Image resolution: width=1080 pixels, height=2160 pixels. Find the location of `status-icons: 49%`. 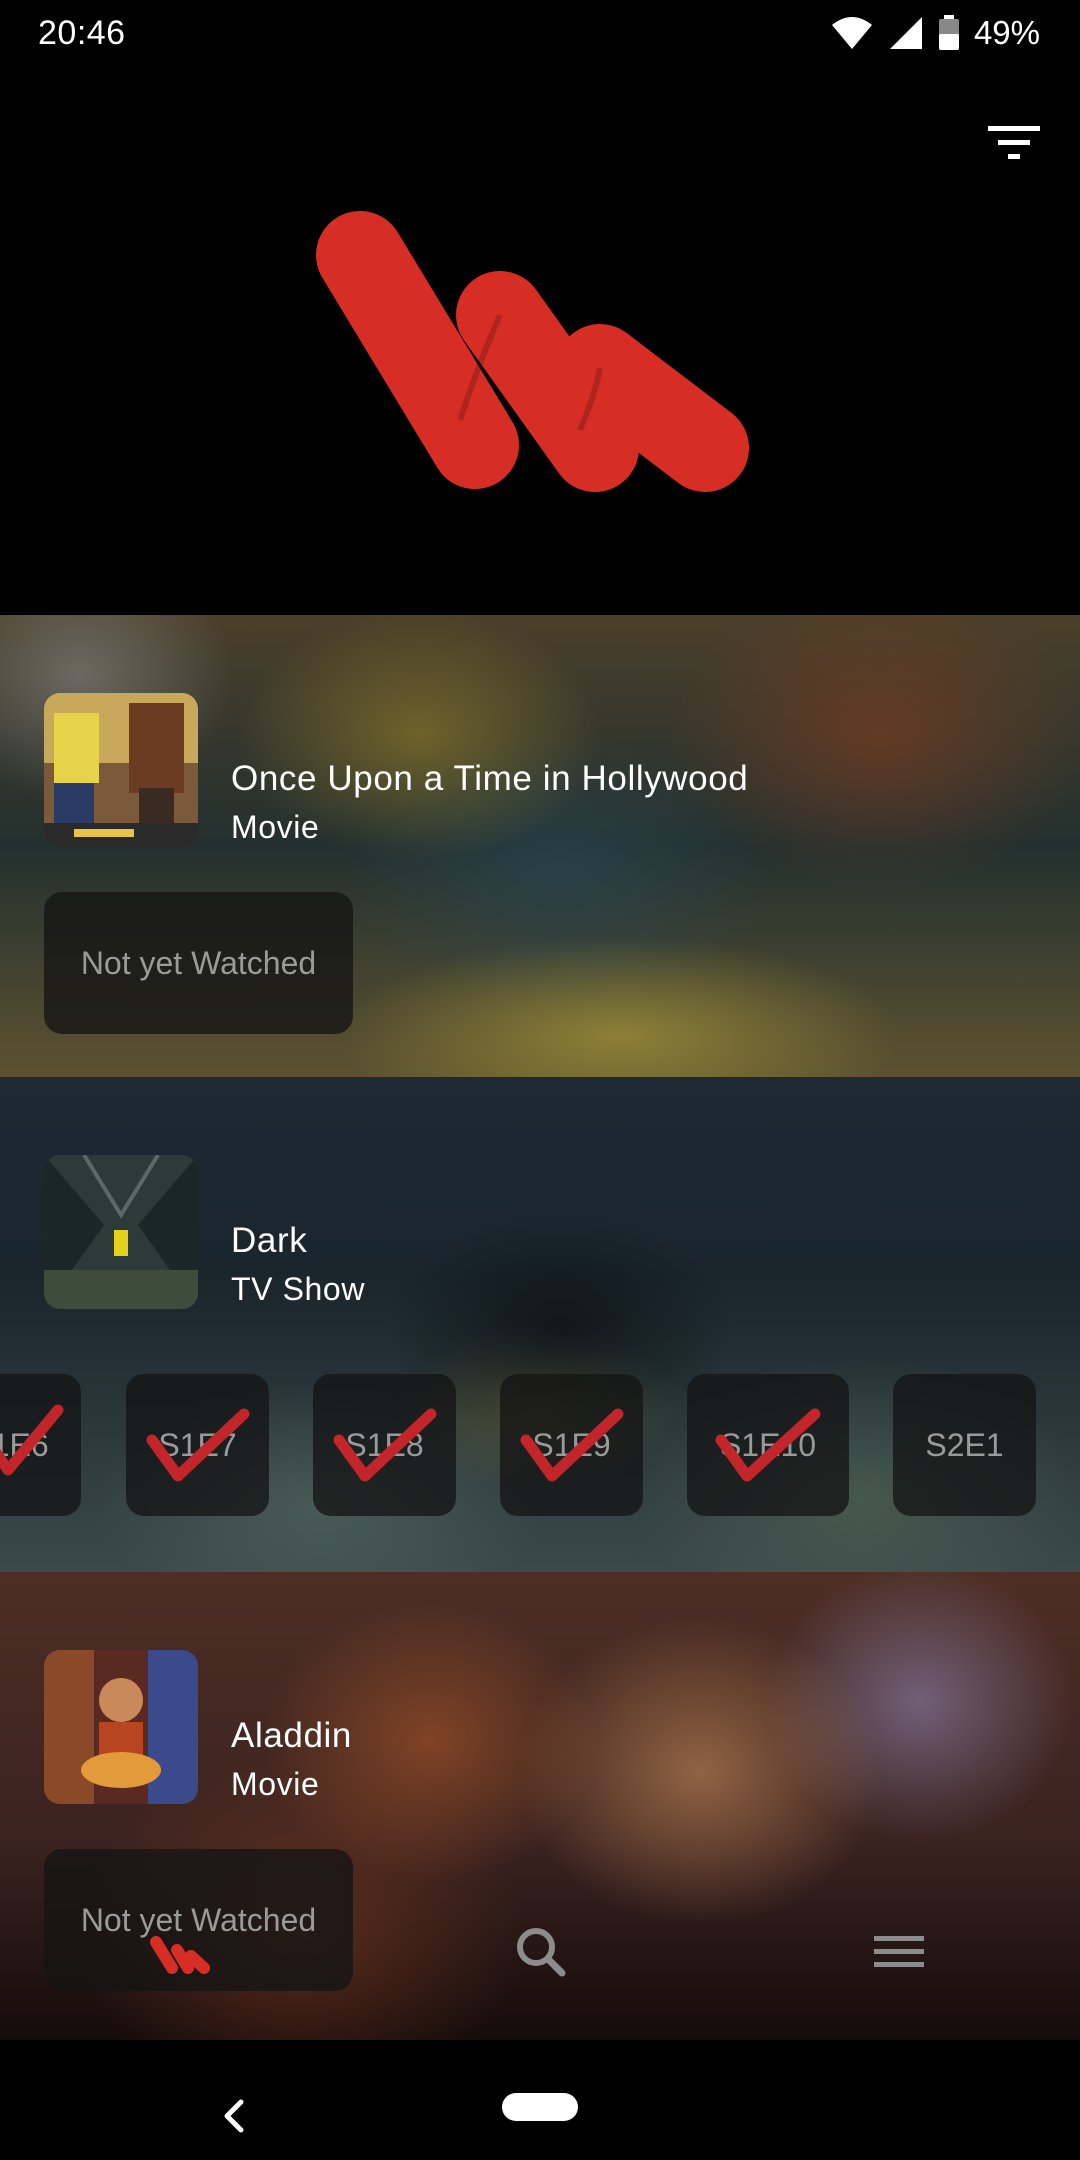

status-icons: 49% is located at coordinates (935, 33).